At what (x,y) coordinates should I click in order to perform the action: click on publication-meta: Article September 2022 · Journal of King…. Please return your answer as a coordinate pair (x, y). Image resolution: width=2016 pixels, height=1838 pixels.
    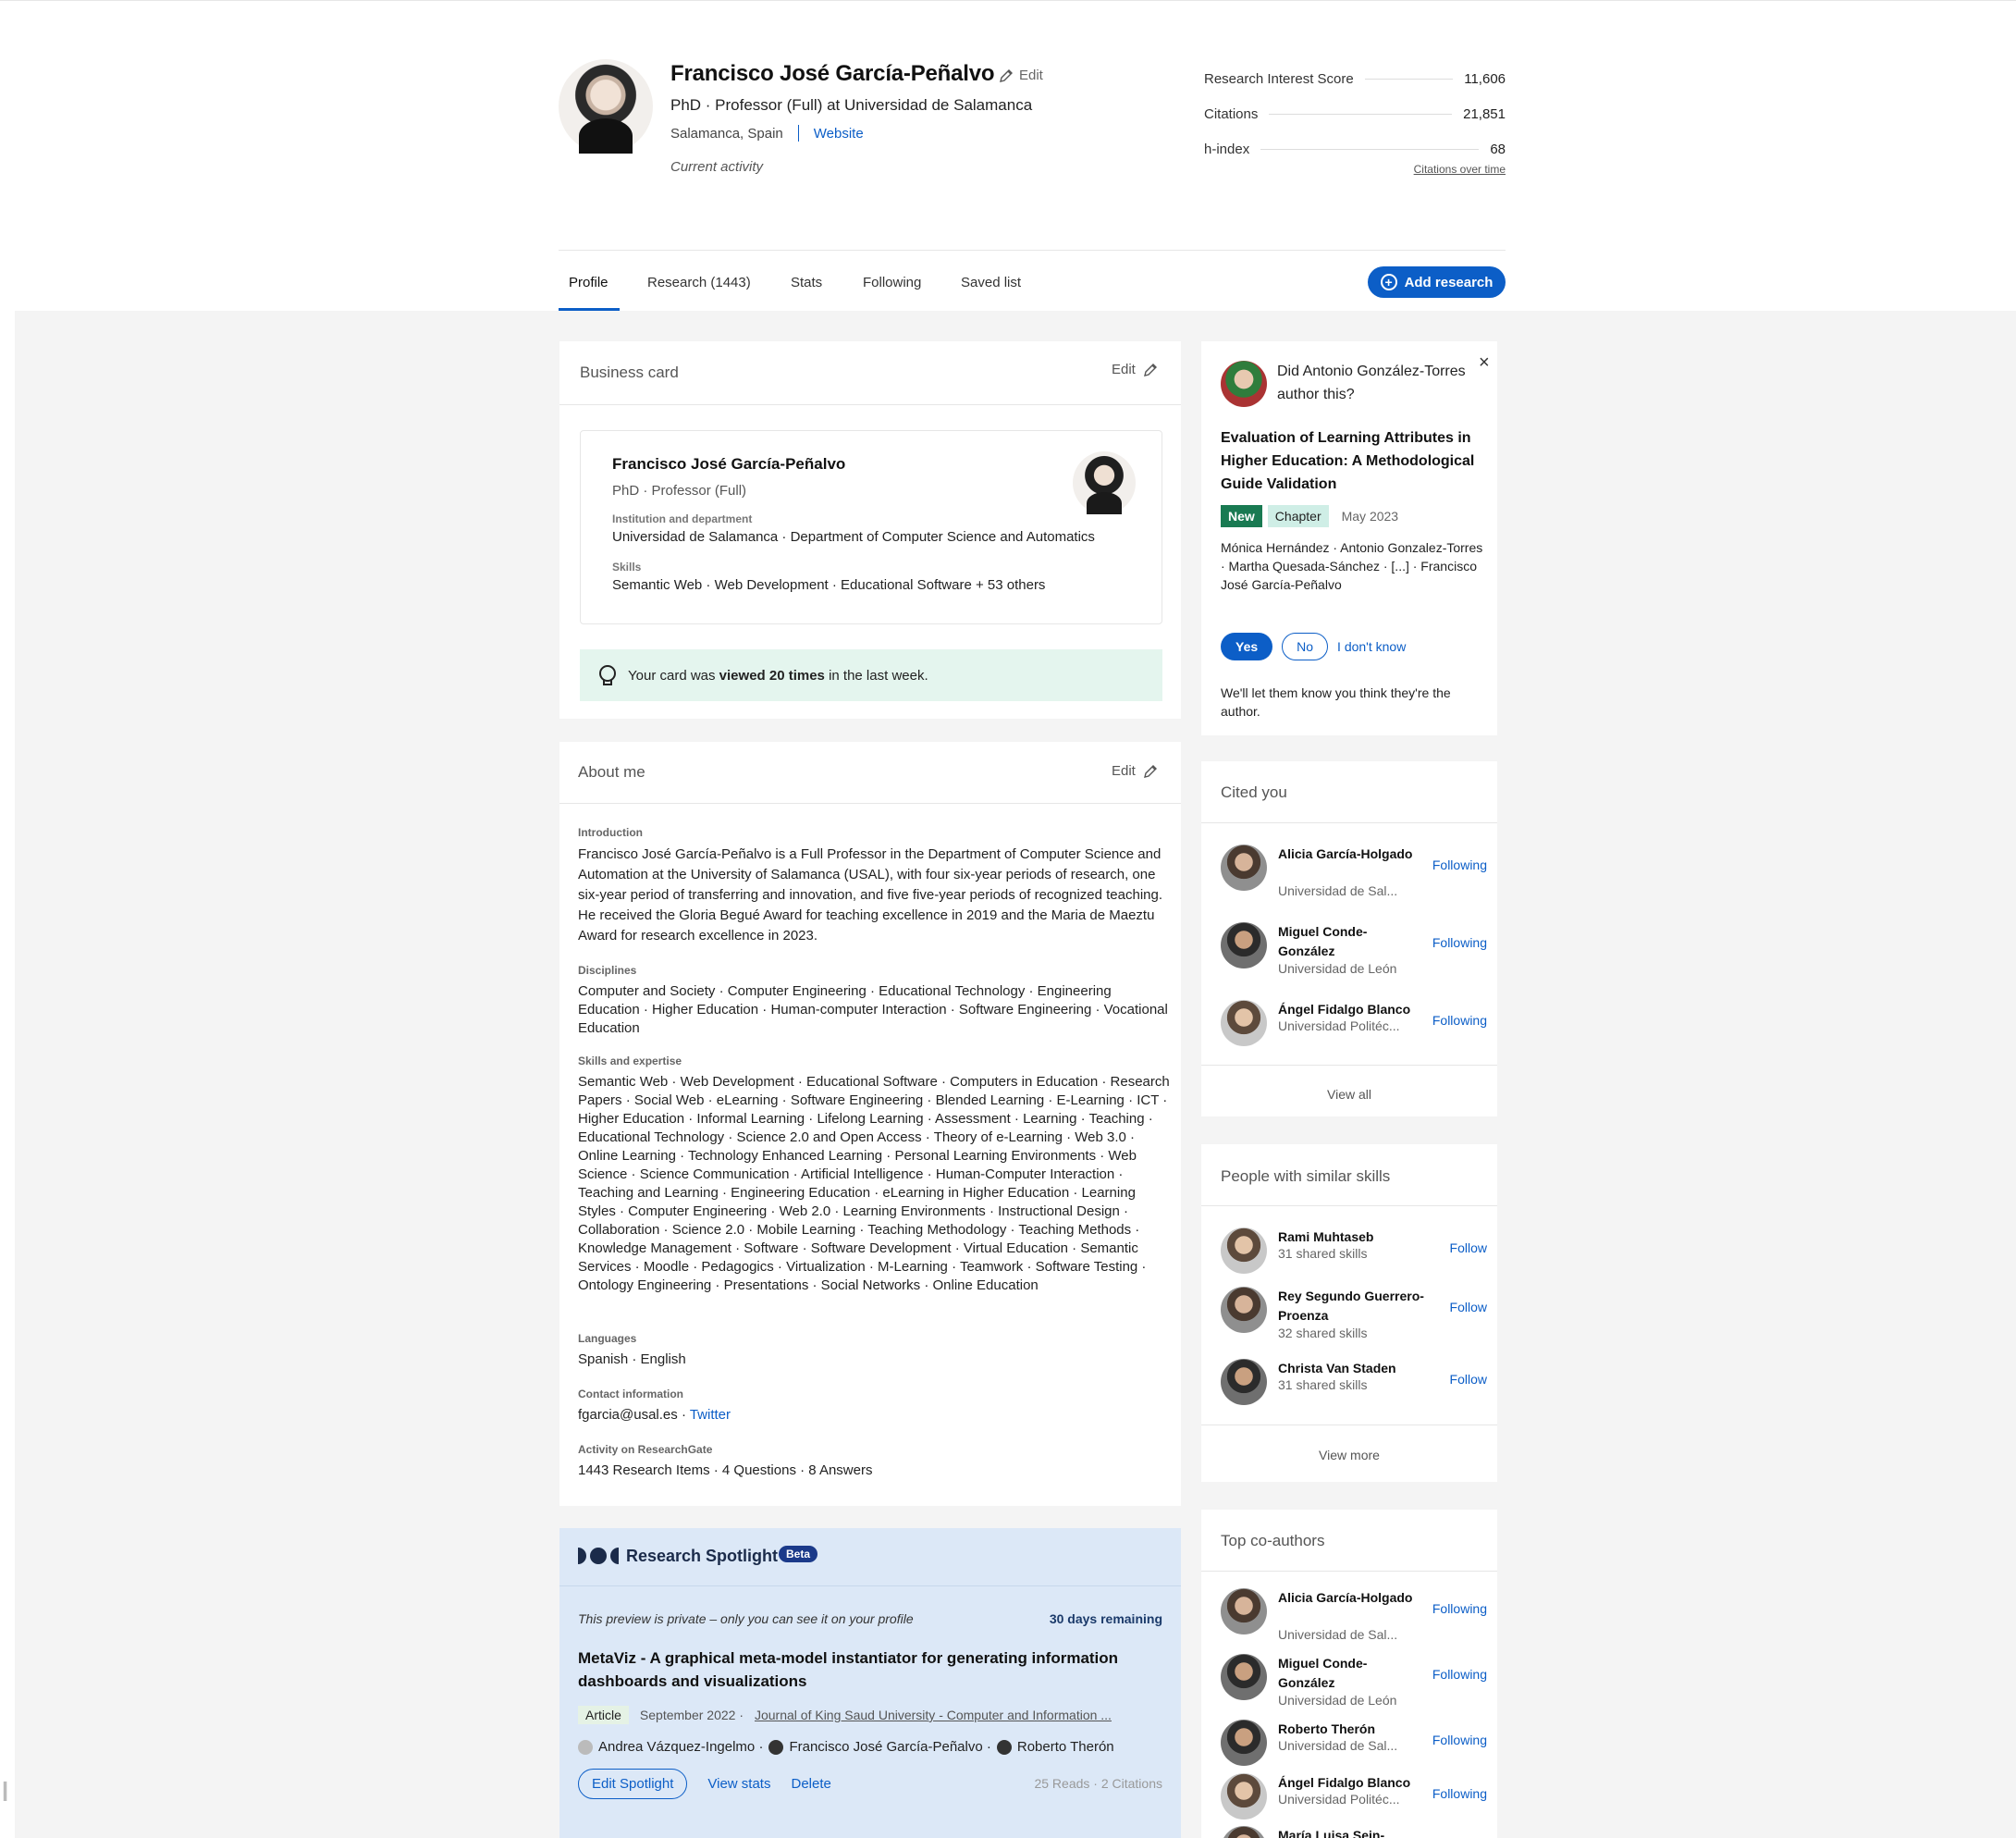
    Looking at the image, I should click on (845, 1715).